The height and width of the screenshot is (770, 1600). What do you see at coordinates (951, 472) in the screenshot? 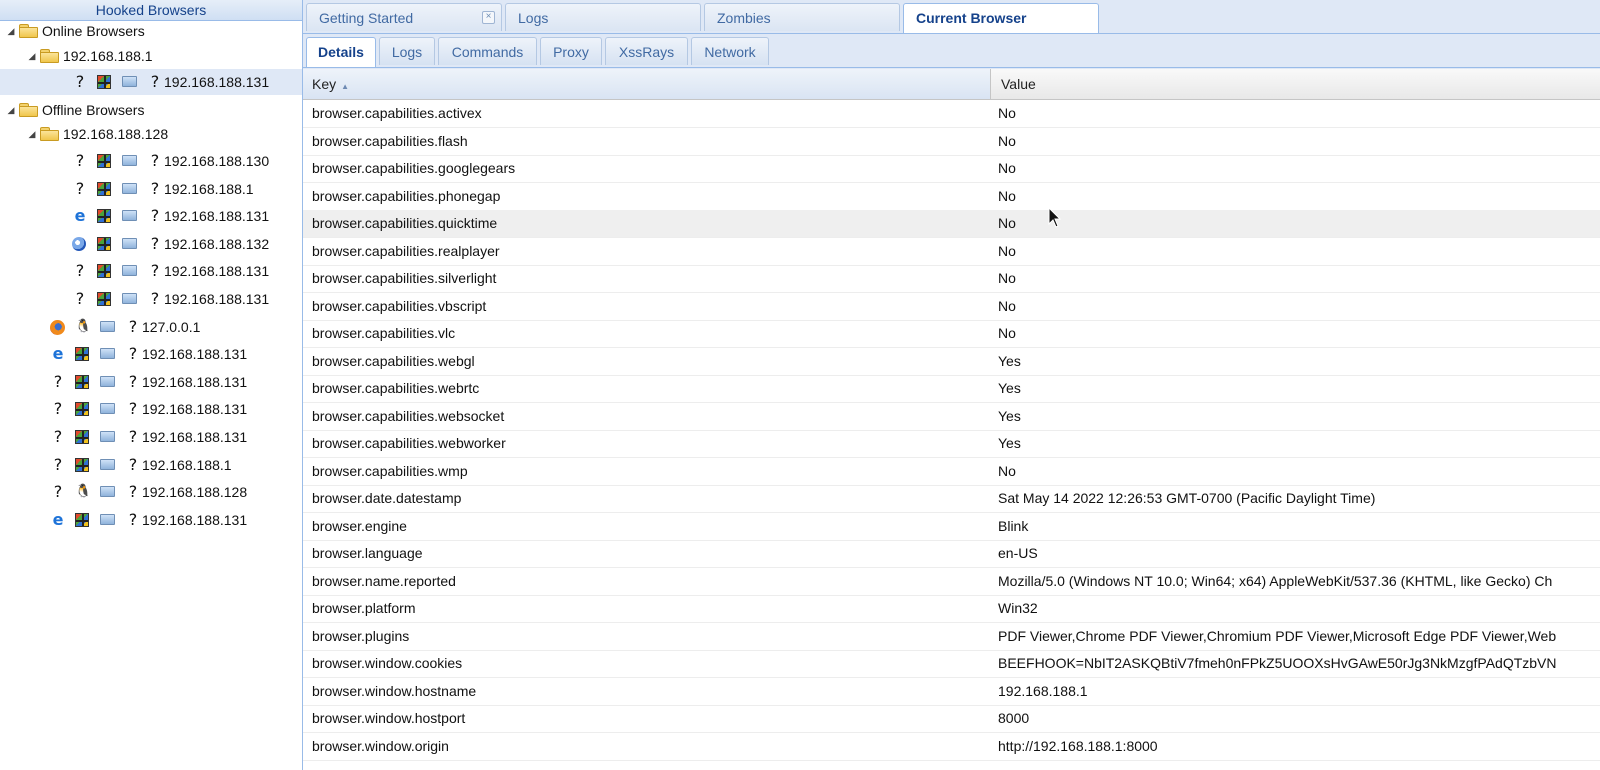
I see `table-row: browser.capabilities.wmp No` at bounding box center [951, 472].